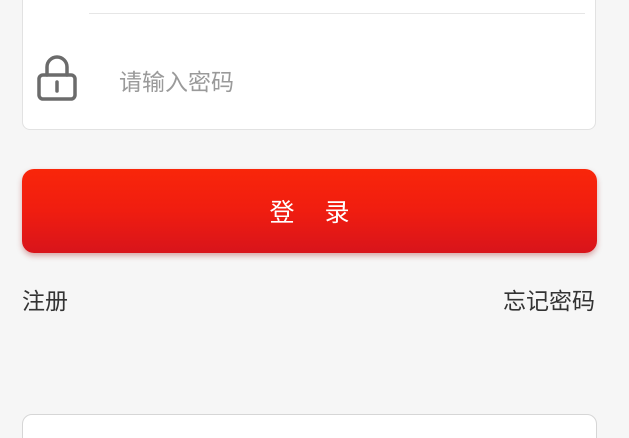 The height and width of the screenshot is (438, 629). I want to click on lock-icon, so click(57, 77).